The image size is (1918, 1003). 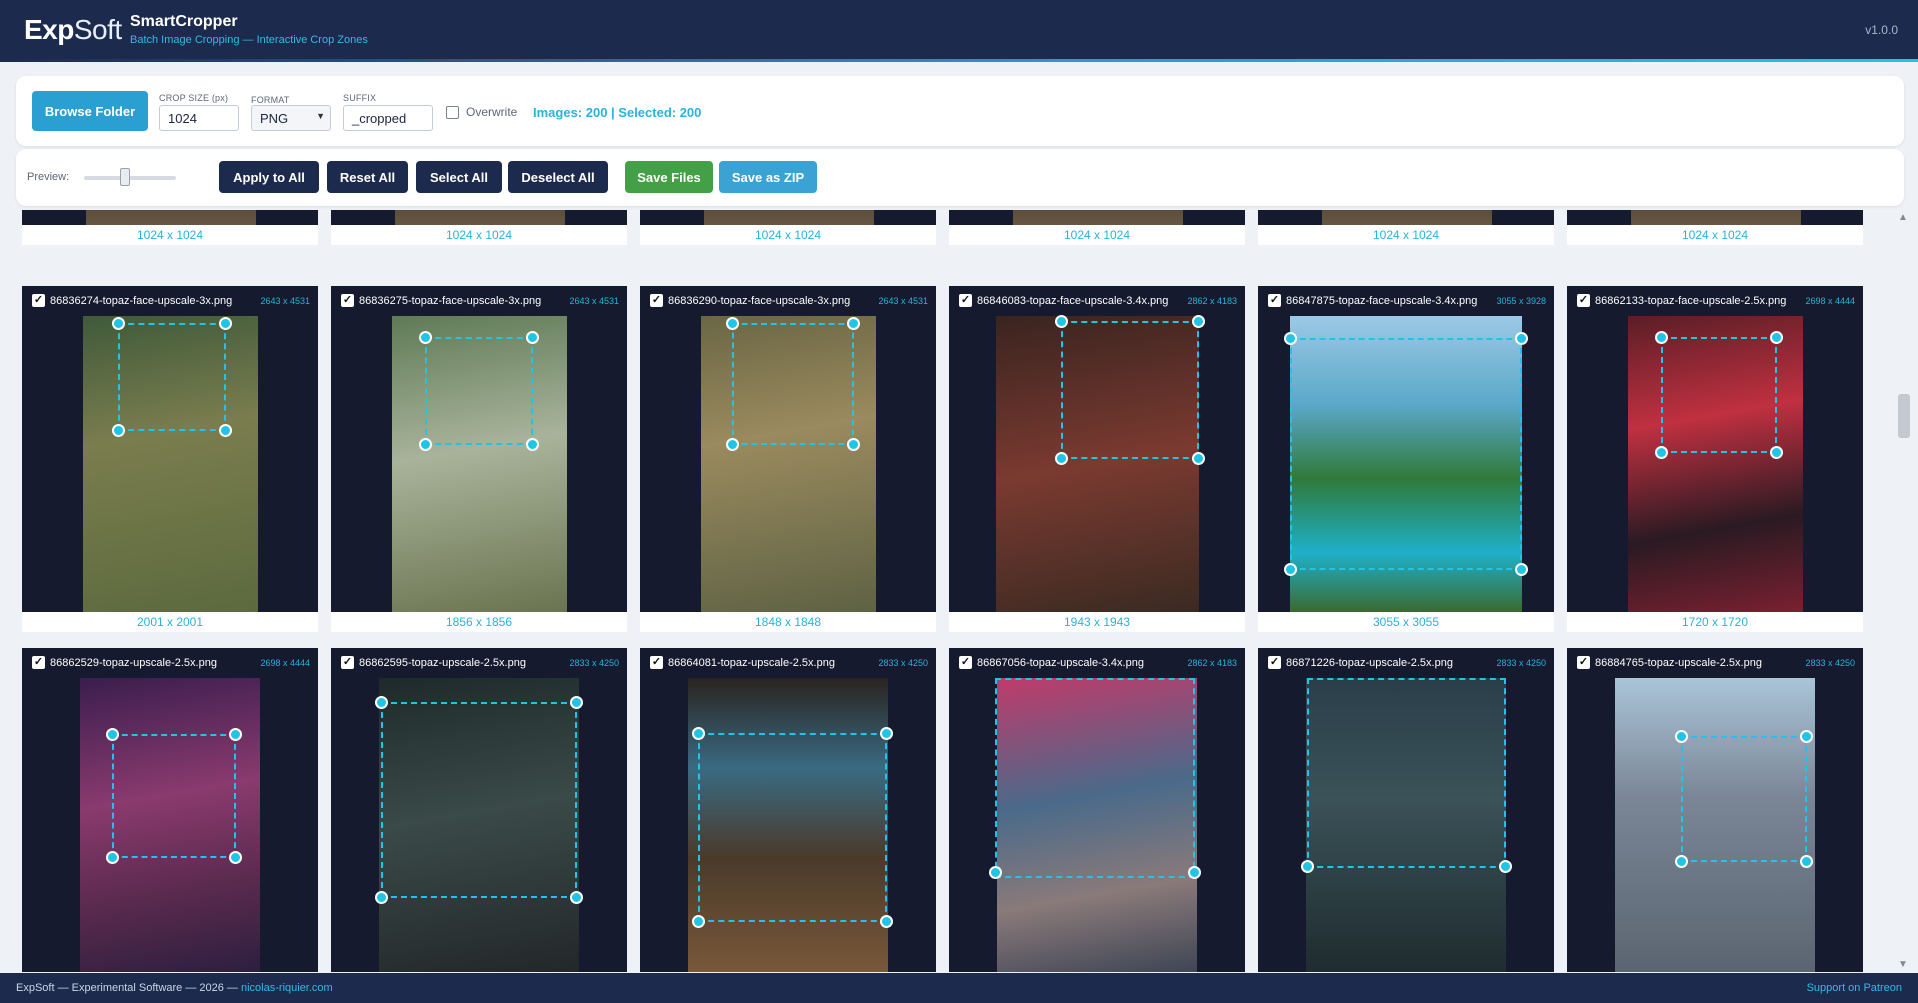 I want to click on scroll-up-icon: ▲, so click(x=1903, y=217).